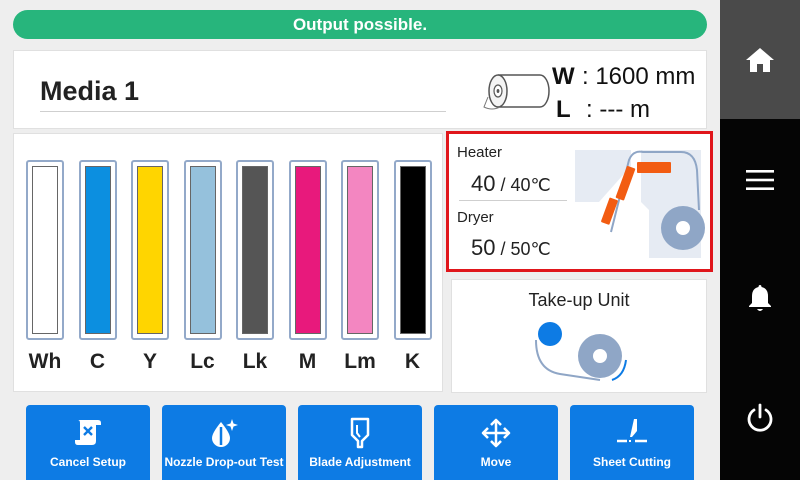  What do you see at coordinates (632, 433) in the screenshot?
I see `sheet-cutting-icon` at bounding box center [632, 433].